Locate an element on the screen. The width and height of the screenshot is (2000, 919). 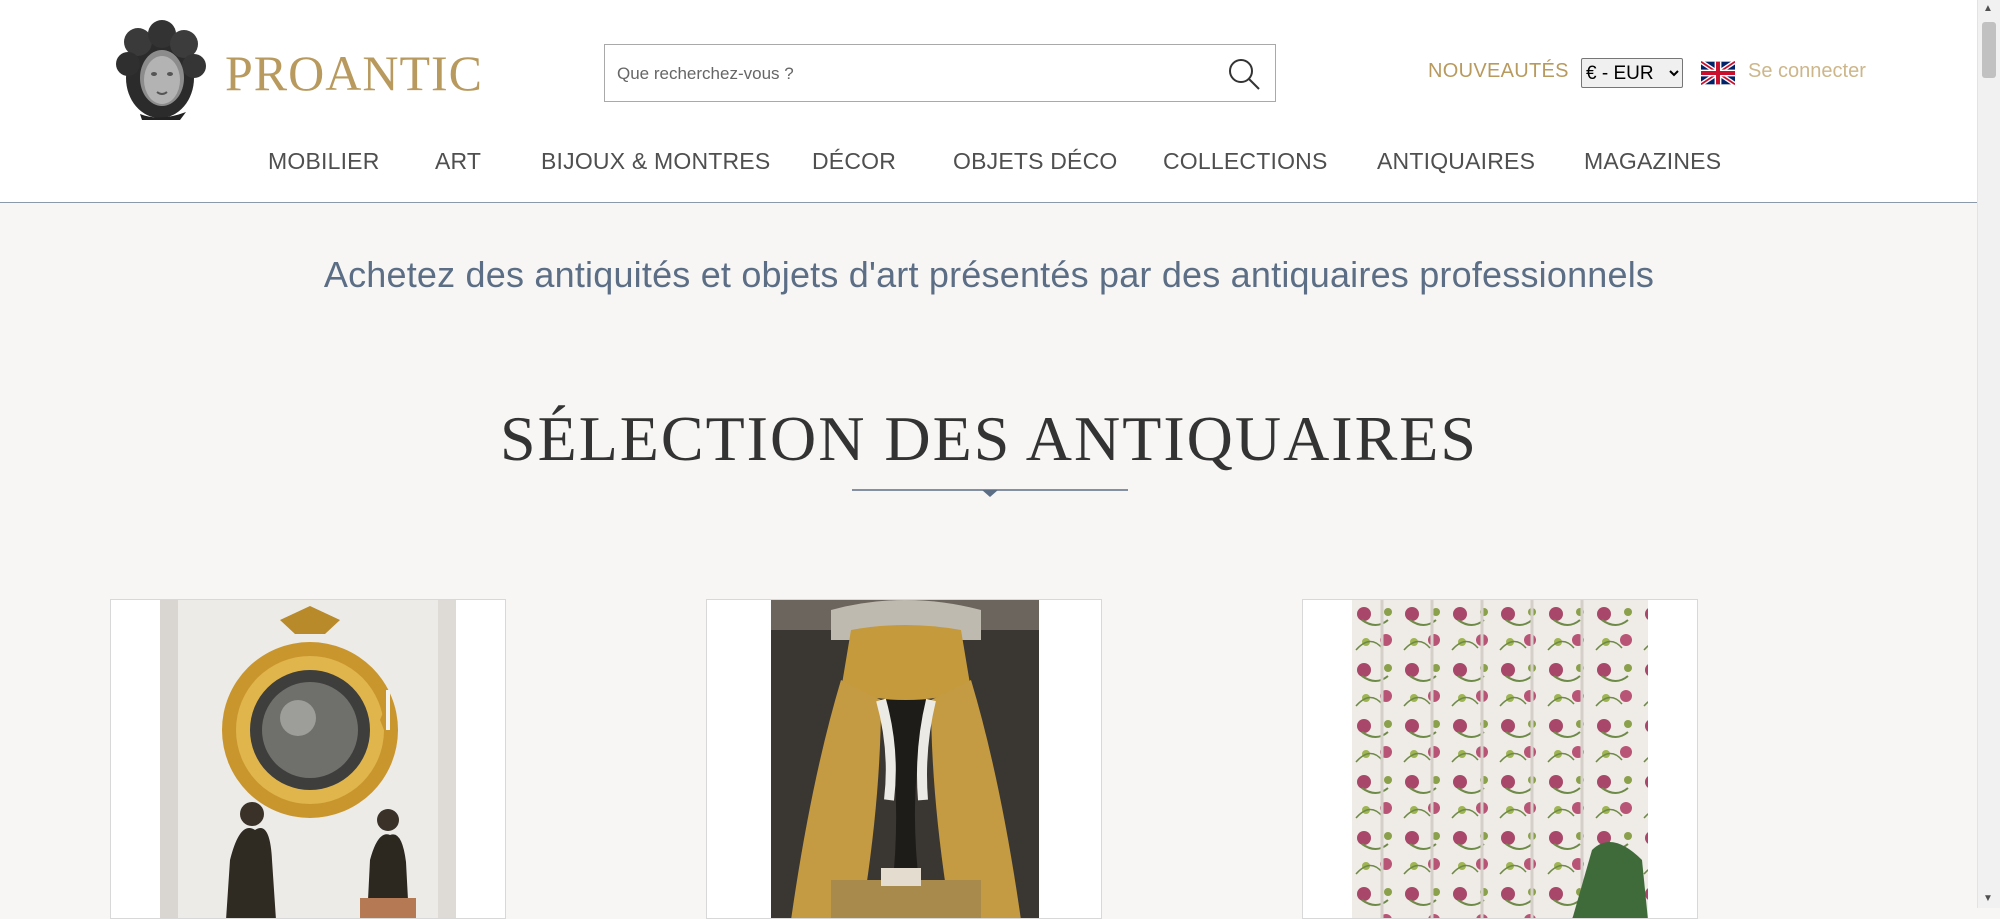
nav-item-mobilier: MOBILIER is located at coordinates (324, 161).